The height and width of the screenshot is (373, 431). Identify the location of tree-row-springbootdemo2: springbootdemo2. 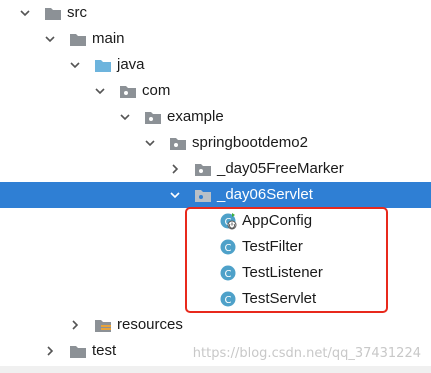
(215, 143).